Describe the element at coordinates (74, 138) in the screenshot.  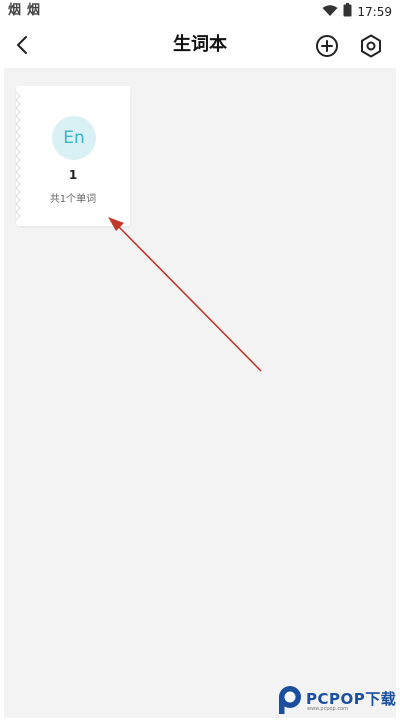
I see `notebook-avatar: En` at that location.